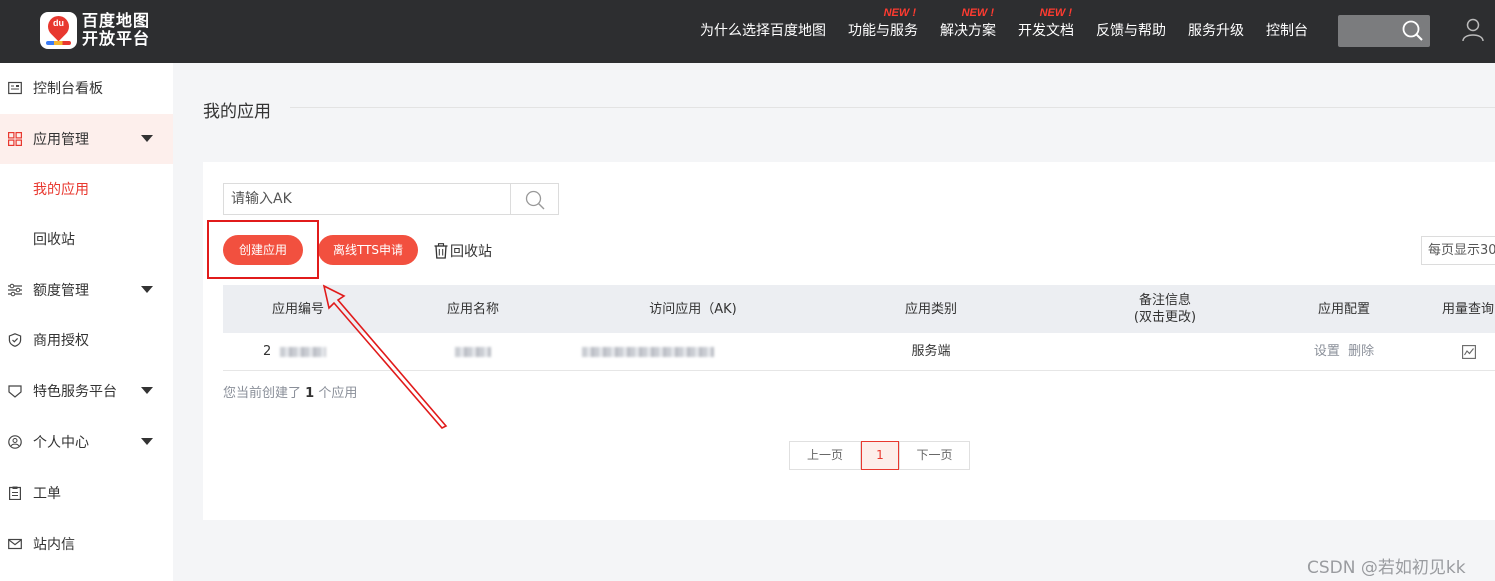 This screenshot has width=1495, height=581. I want to click on clipboard-icon, so click(15, 493).